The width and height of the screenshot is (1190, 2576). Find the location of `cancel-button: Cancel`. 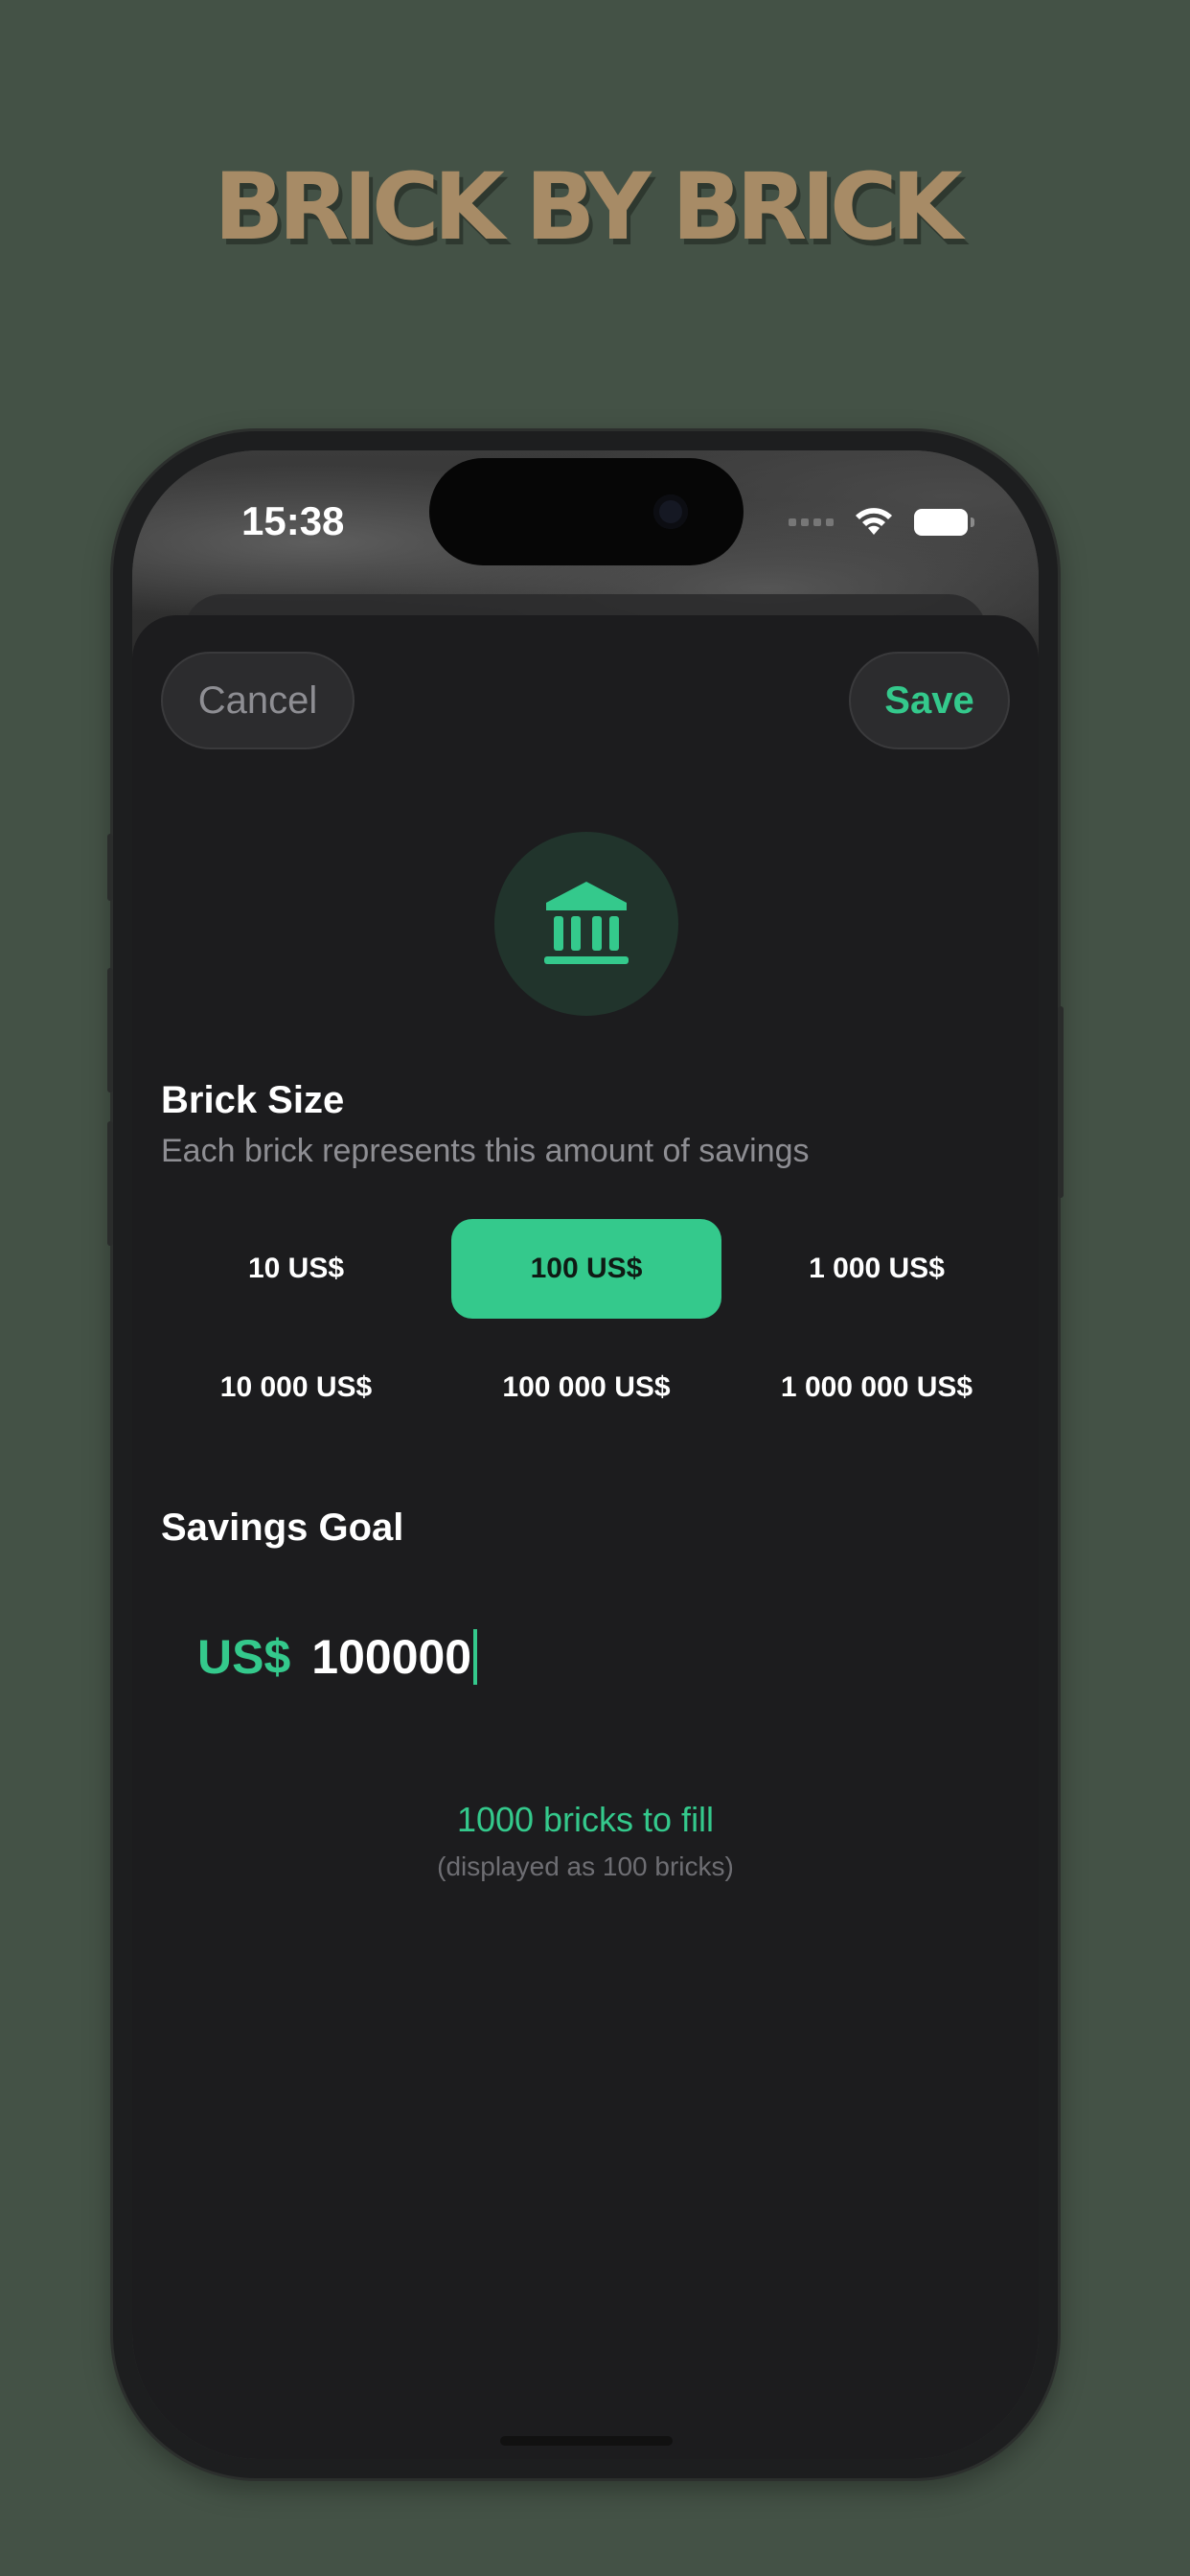

cancel-button: Cancel is located at coordinates (258, 700).